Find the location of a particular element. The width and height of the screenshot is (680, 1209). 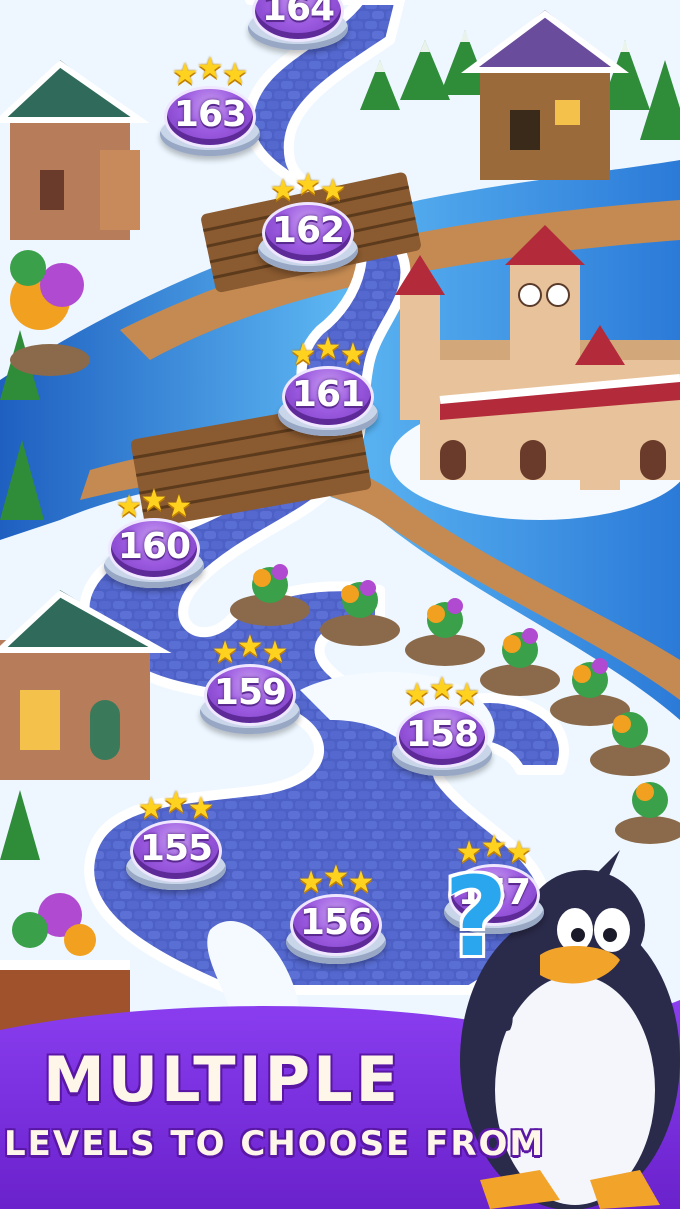

level-node-164: 164 is located at coordinates (298, 27).